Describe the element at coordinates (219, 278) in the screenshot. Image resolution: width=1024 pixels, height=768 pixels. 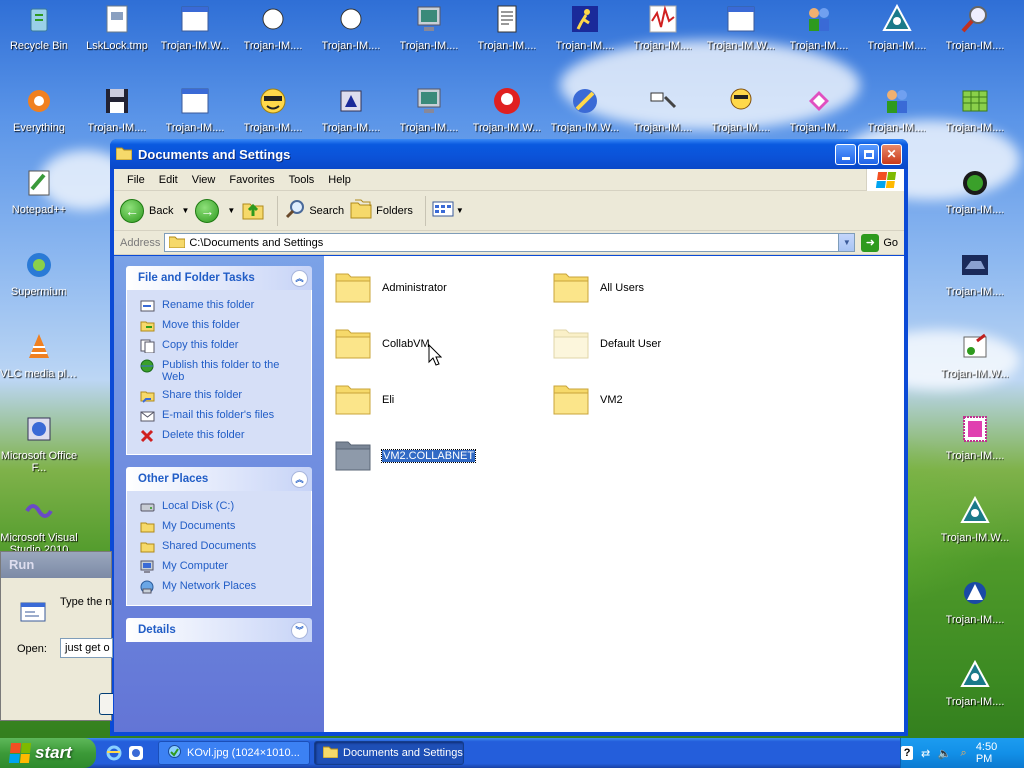
I see `panel-header: File and Folder Tasks ︽` at that location.